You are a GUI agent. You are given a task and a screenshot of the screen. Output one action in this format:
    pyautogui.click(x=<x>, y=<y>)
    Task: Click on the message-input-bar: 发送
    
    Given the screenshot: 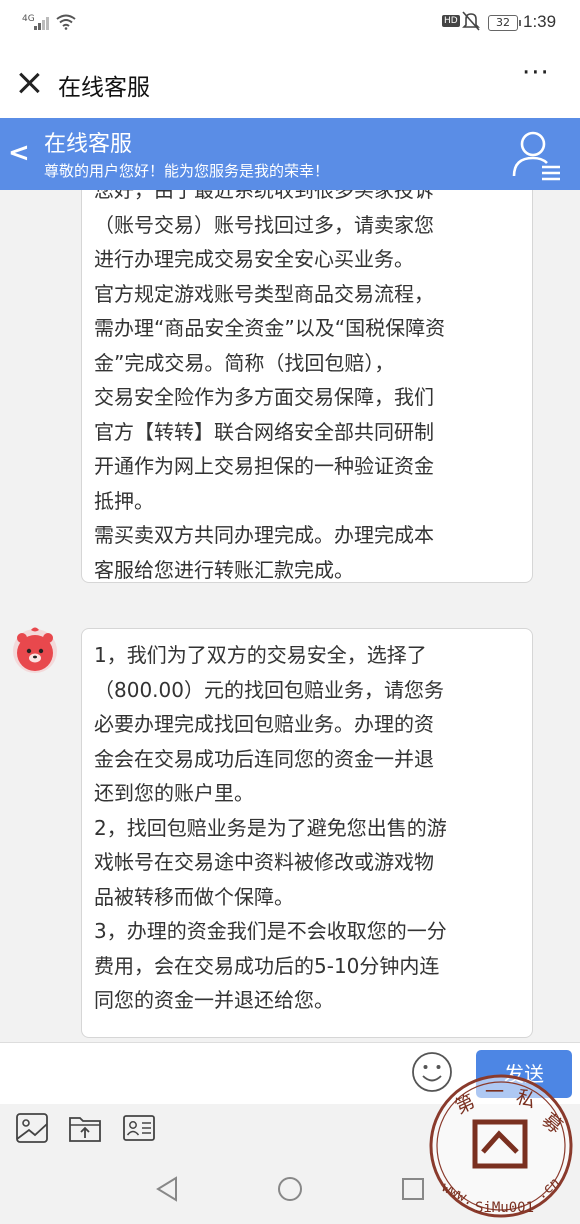 What is the action you would take?
    pyautogui.click(x=290, y=1073)
    